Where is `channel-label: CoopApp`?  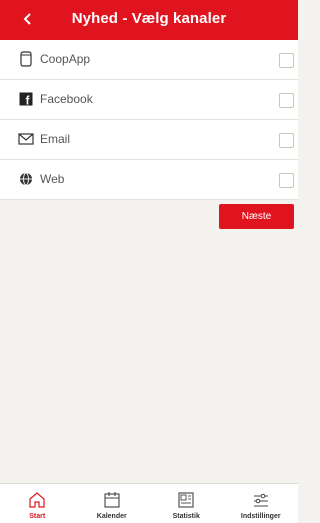 channel-label: CoopApp is located at coordinates (65, 59).